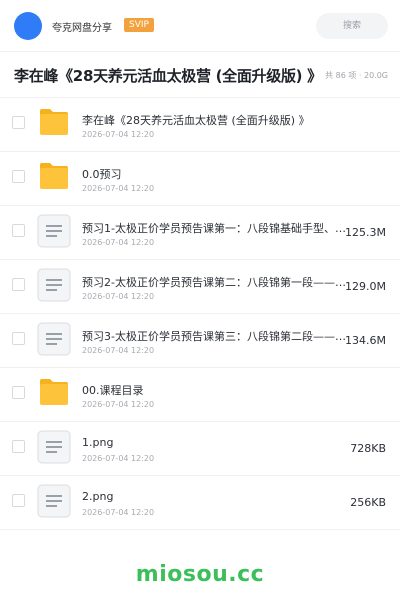  Describe the element at coordinates (368, 502) in the screenshot. I see `file-size: 256KB` at that location.